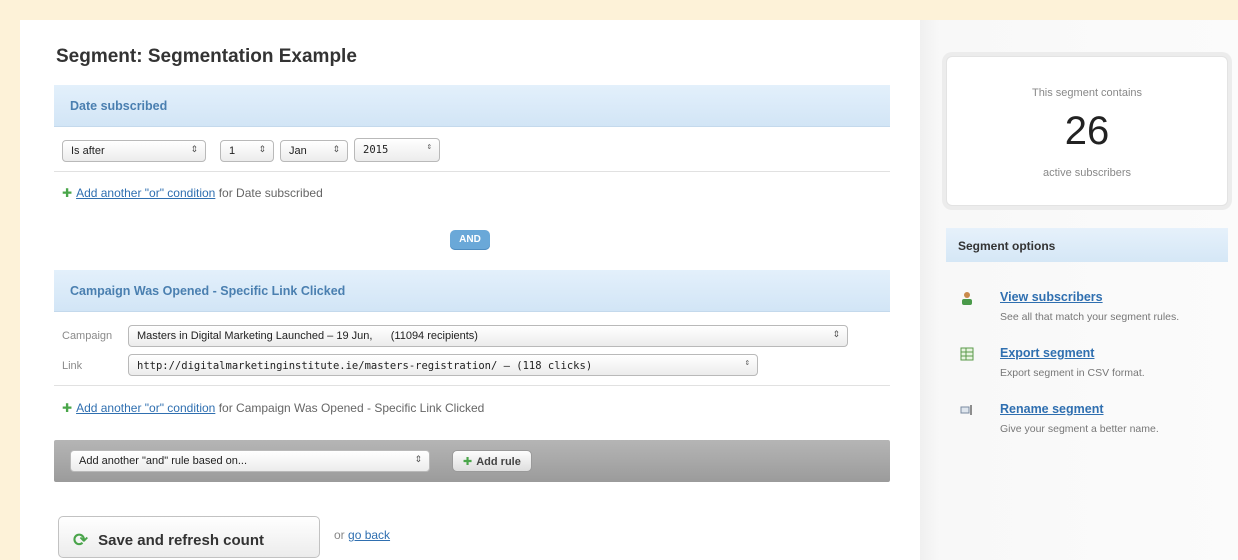  What do you see at coordinates (88, 151) in the screenshot?
I see `date-operator-value: Is after` at bounding box center [88, 151].